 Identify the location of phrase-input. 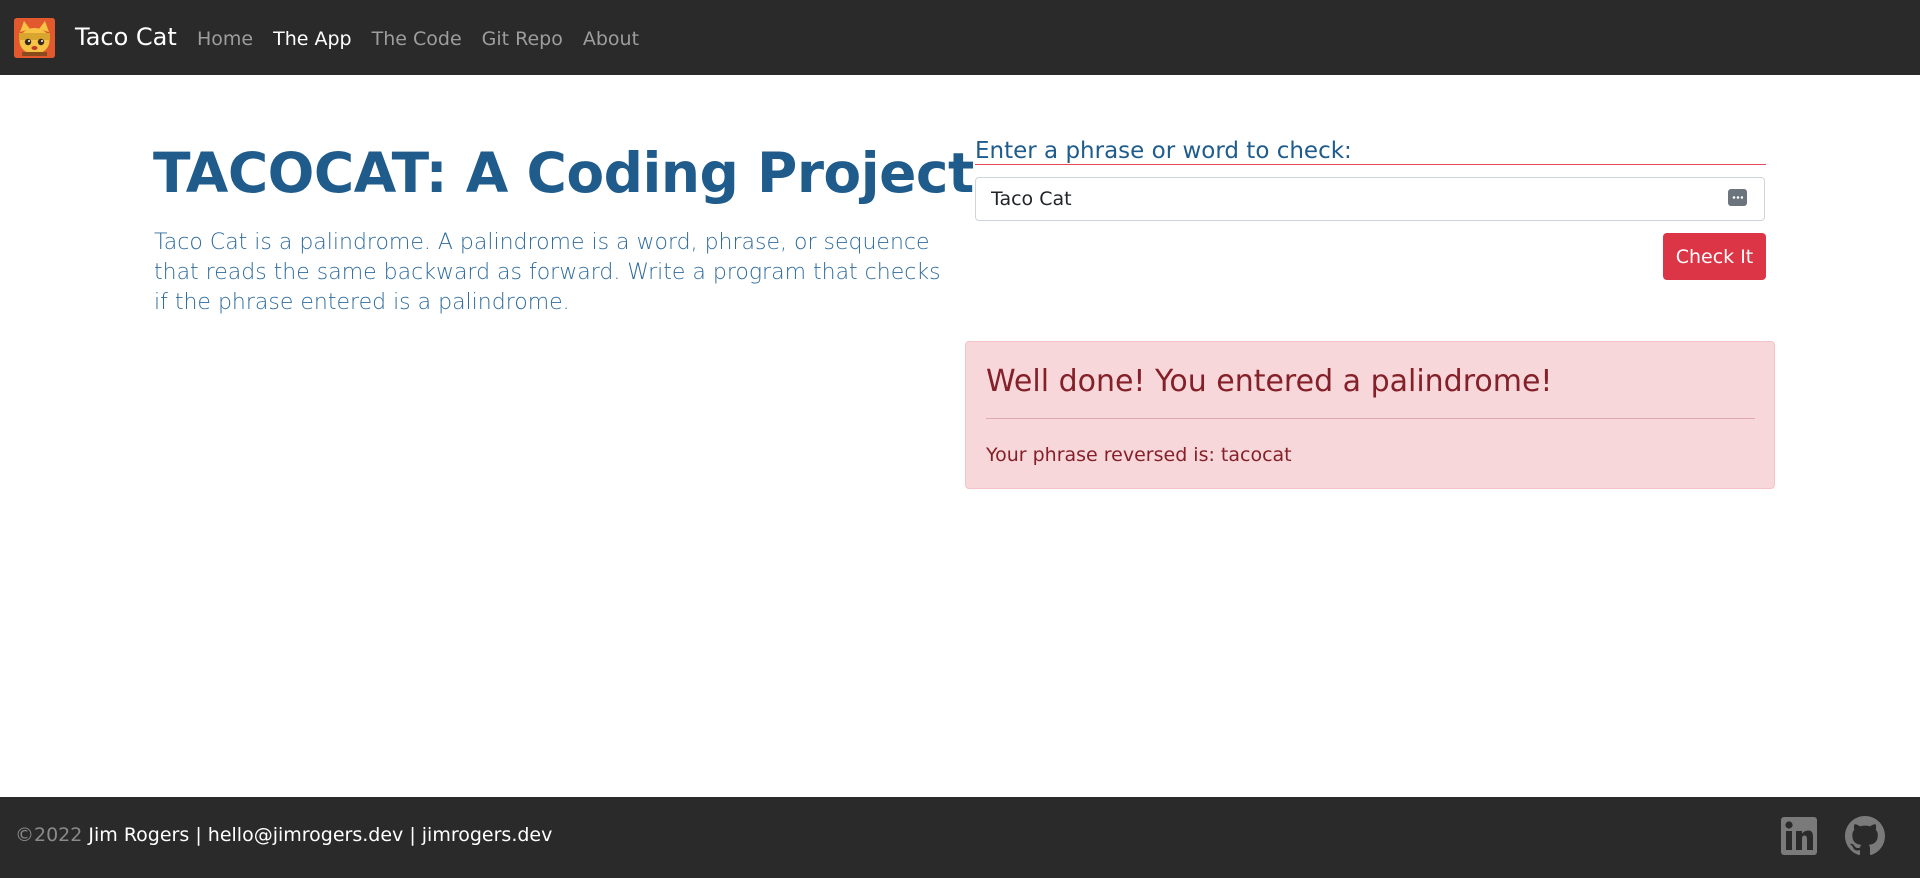
(1370, 199).